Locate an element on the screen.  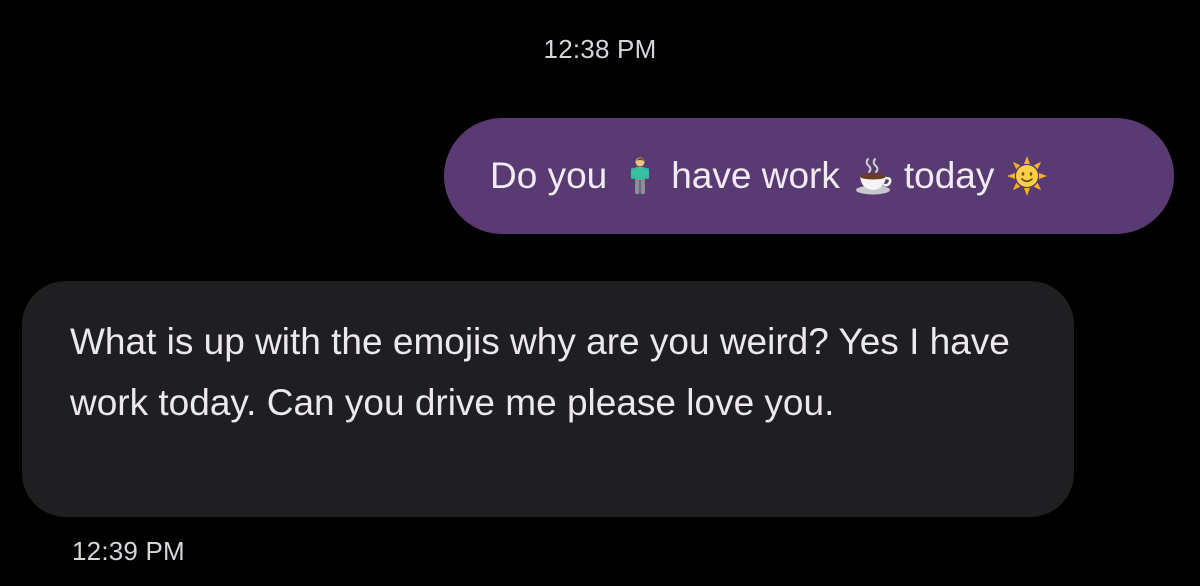
sent-message-text-1: Do you is located at coordinates (549, 175).